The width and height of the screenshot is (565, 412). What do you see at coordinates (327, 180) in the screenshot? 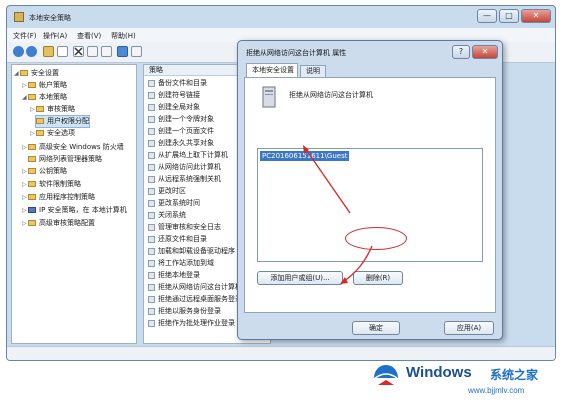
I see `arrow-to-user-line` at bounding box center [327, 180].